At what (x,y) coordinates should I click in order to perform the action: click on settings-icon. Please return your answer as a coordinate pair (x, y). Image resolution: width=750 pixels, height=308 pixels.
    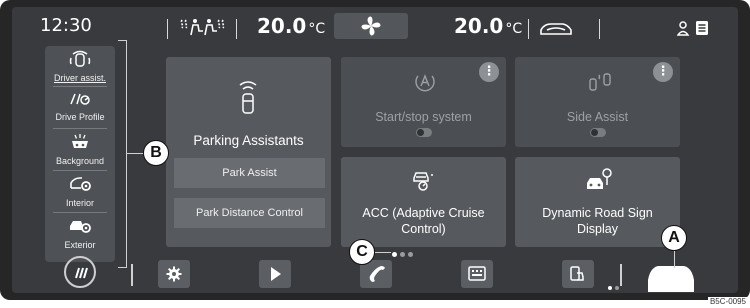
    Looking at the image, I should click on (174, 276).